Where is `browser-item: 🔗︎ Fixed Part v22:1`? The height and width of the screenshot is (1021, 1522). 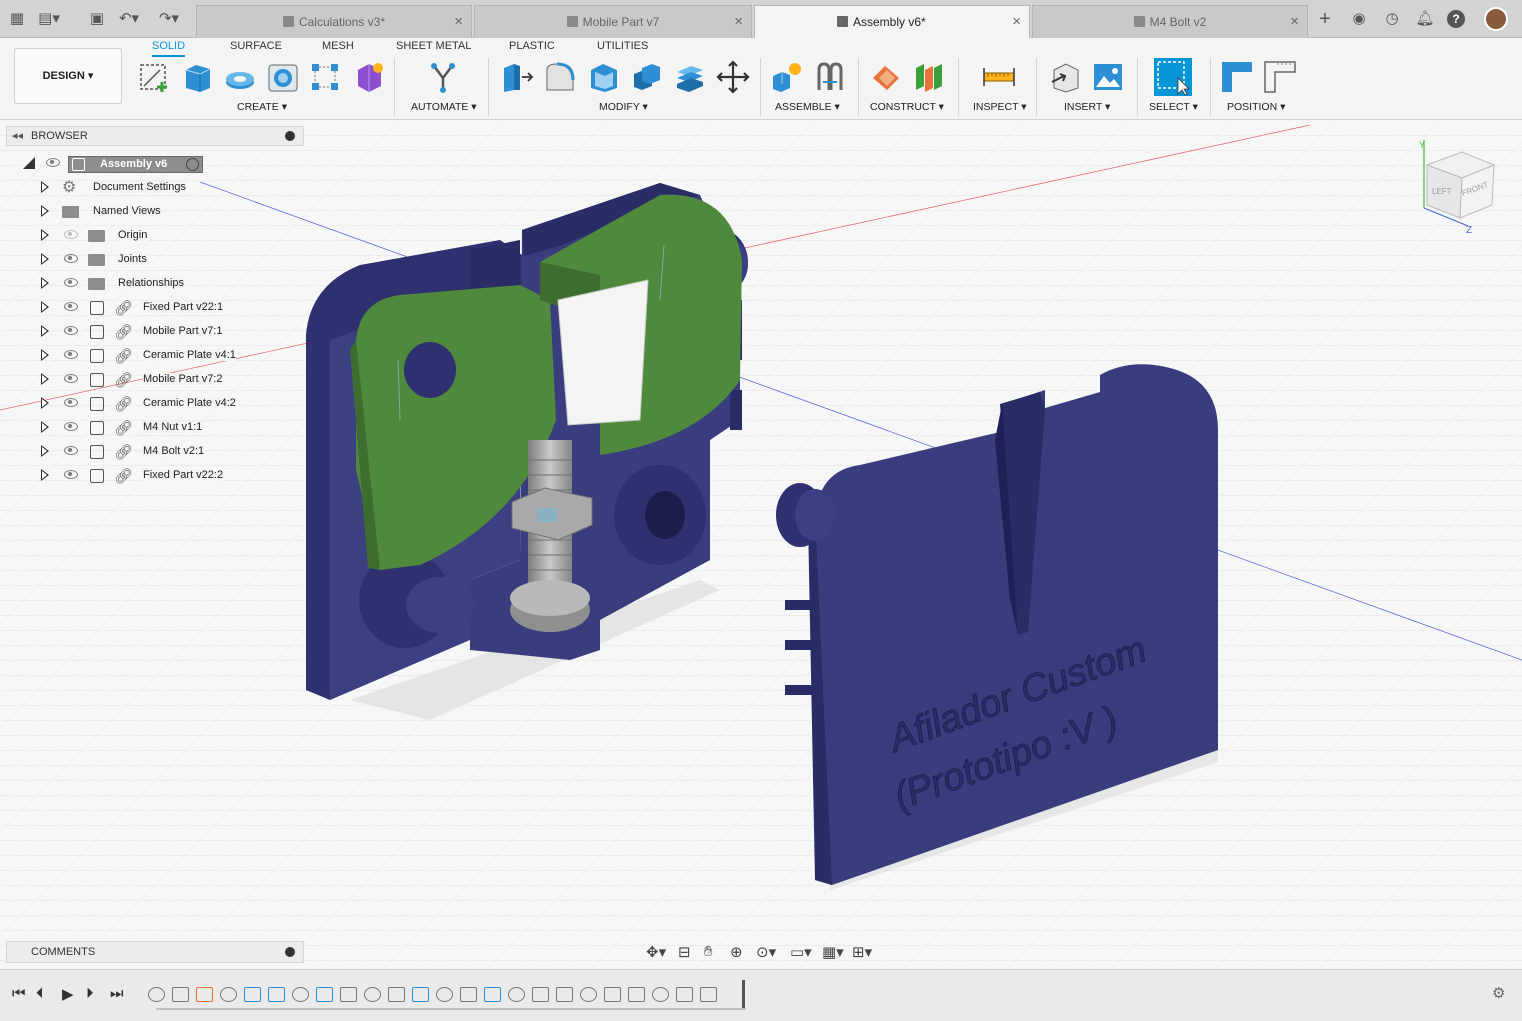 browser-item: 🔗︎ Fixed Part v22:1 is located at coordinates (156, 308).